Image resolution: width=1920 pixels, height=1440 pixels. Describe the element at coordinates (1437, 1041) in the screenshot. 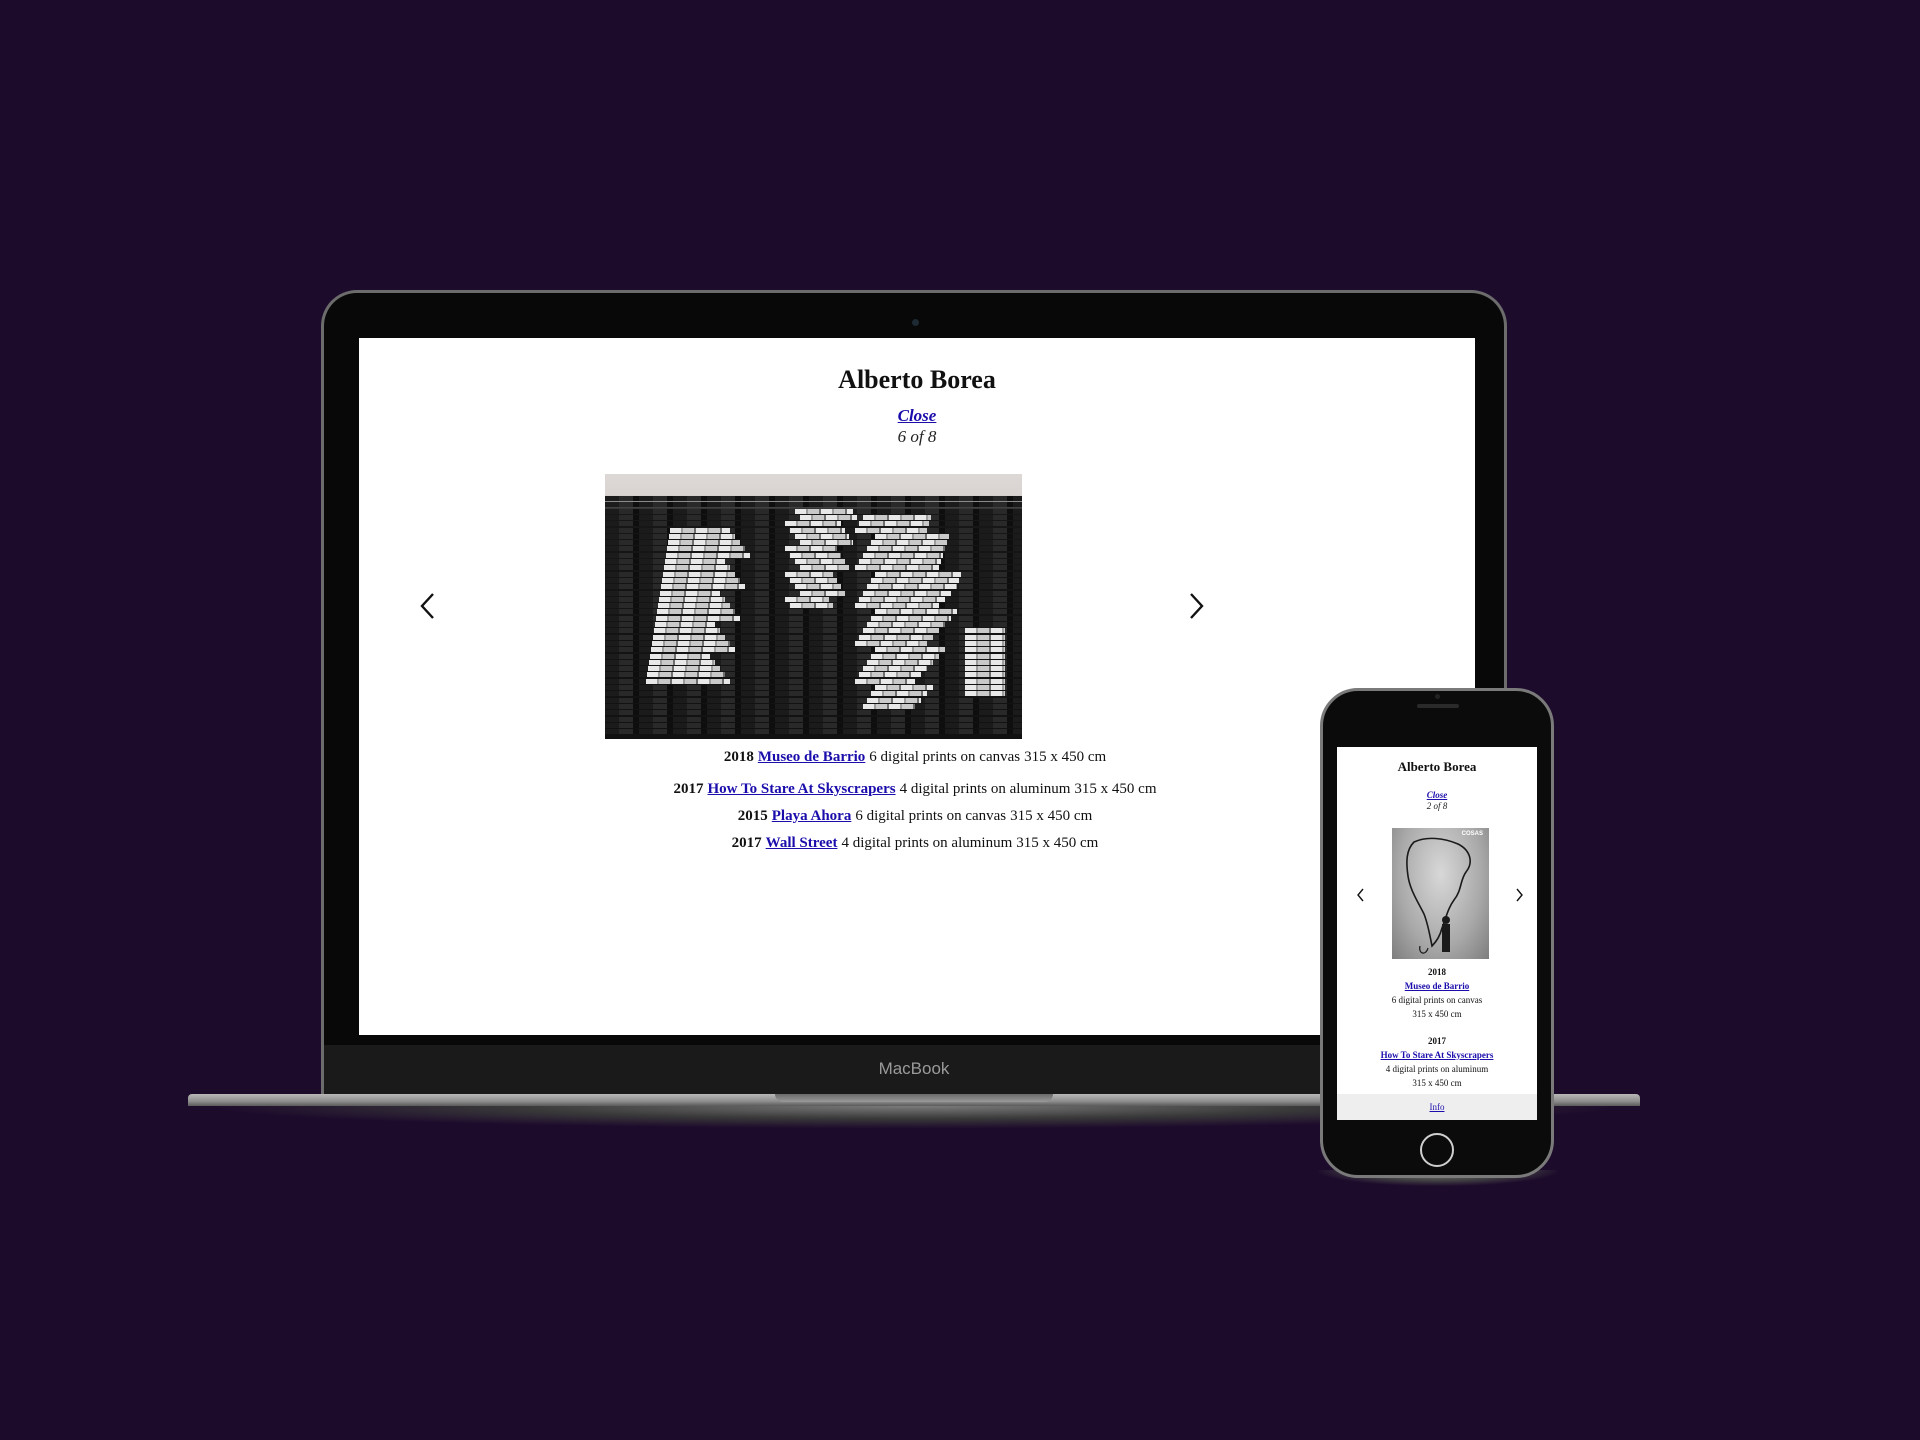

I see `mobile-work-year: 2017` at that location.